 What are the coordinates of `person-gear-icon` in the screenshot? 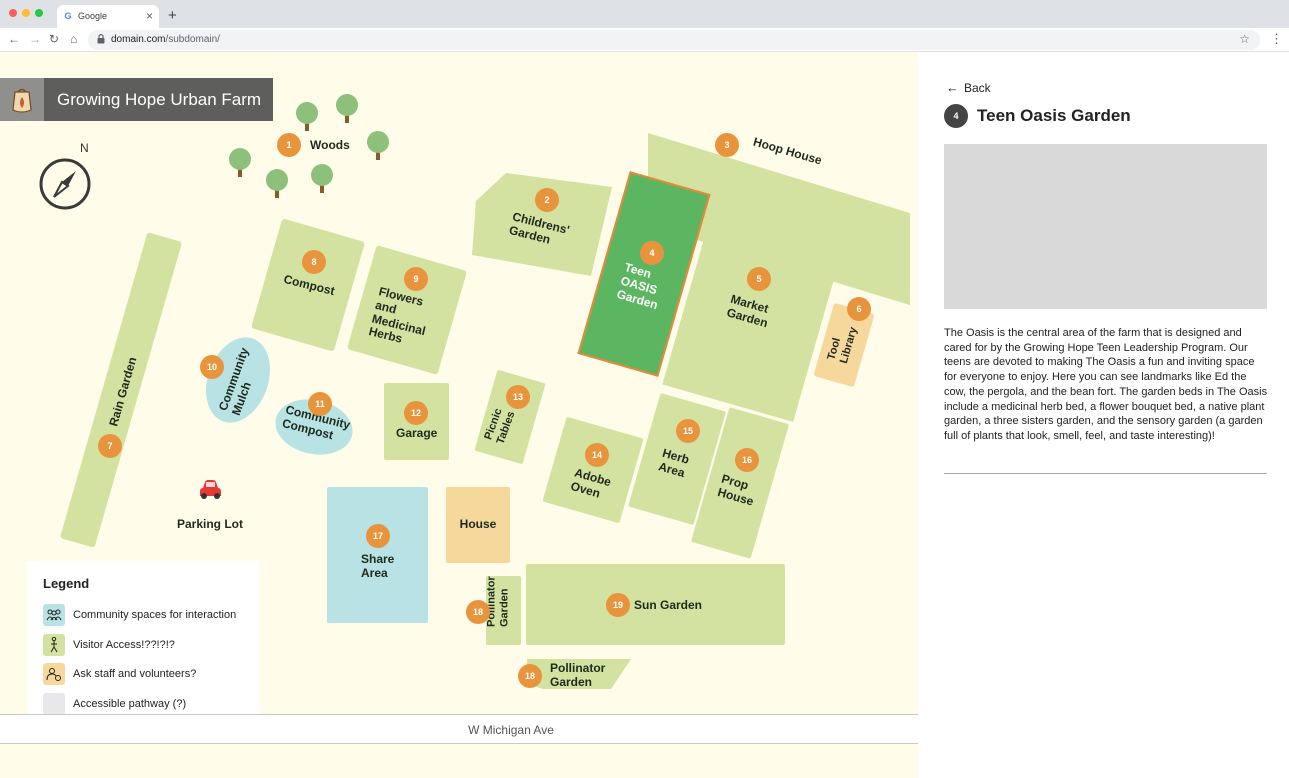 It's located at (54, 674).